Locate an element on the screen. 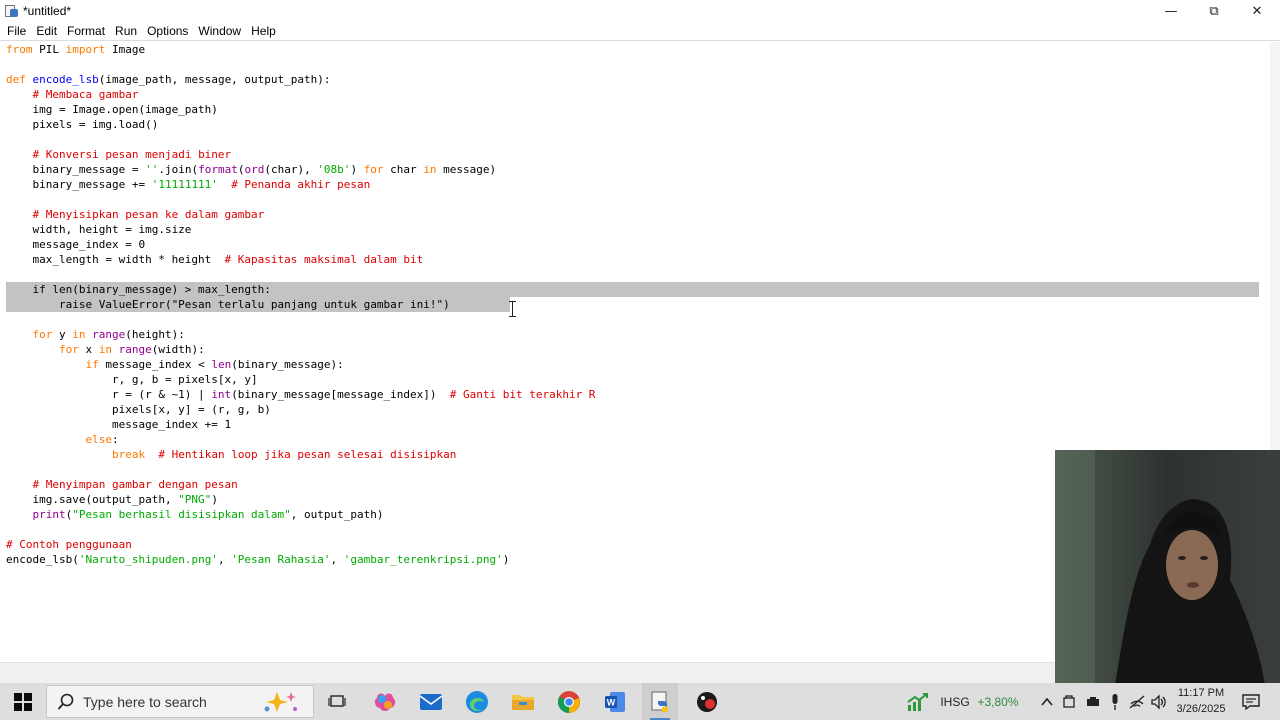  task-view-button is located at coordinates (337, 701).